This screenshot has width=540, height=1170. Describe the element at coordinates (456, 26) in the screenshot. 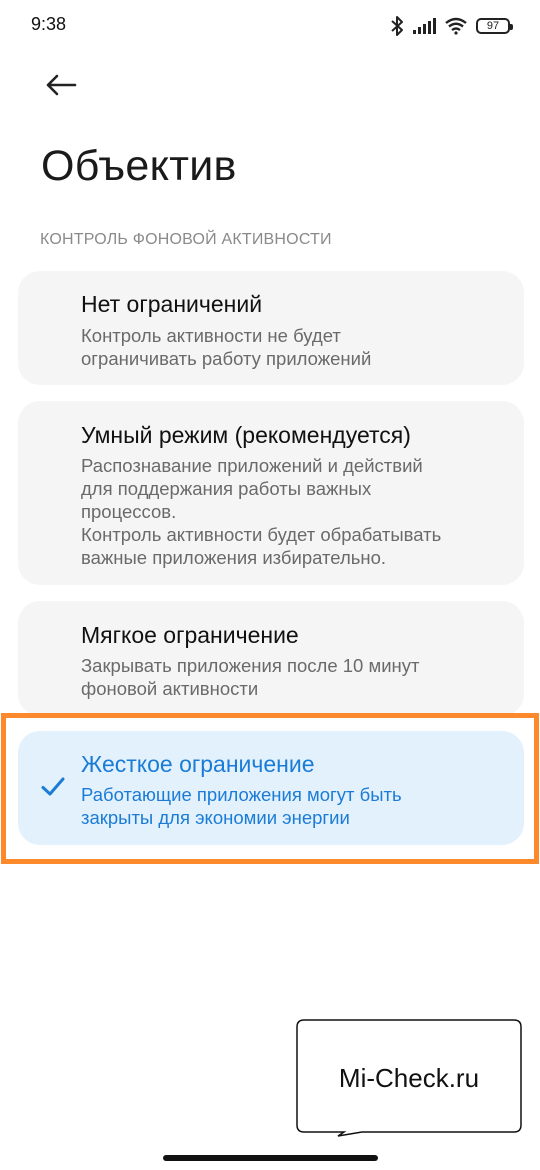

I see `wifi-icon` at that location.